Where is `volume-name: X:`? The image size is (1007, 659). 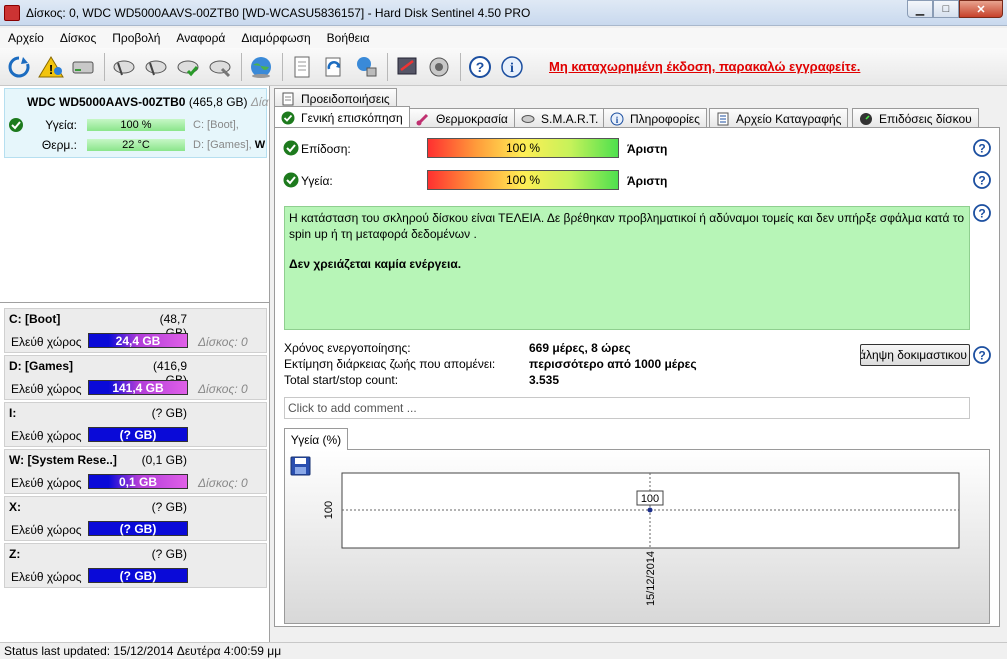
volume-name: X: is located at coordinates (15, 507).